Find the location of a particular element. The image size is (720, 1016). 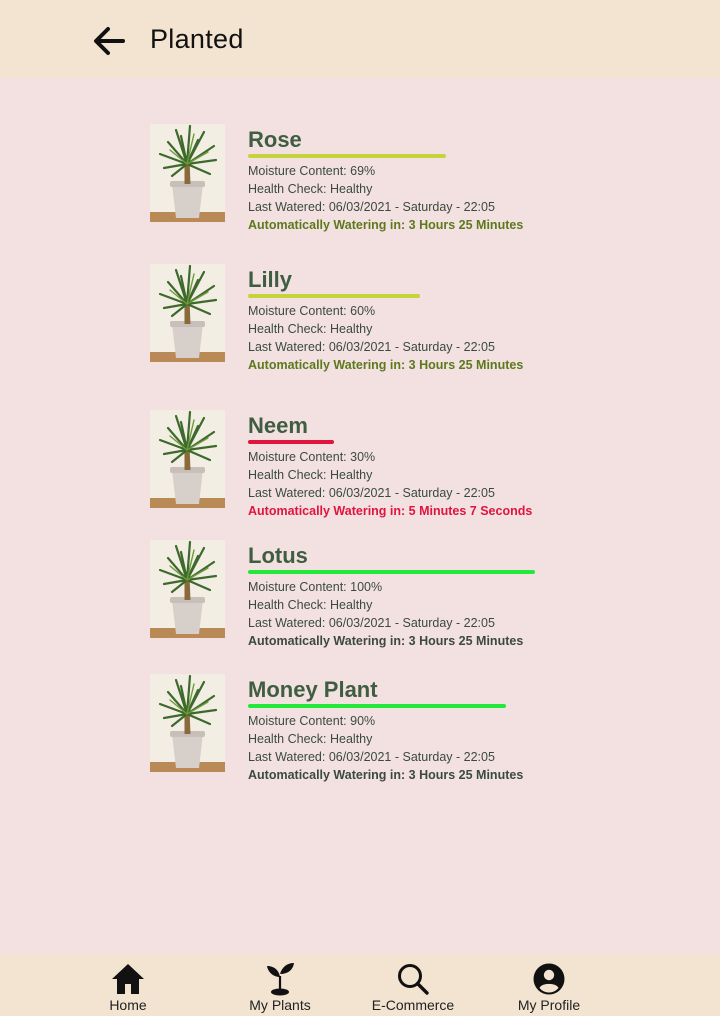

moisture-content: Moisture Content: 69% is located at coordinates (312, 171).